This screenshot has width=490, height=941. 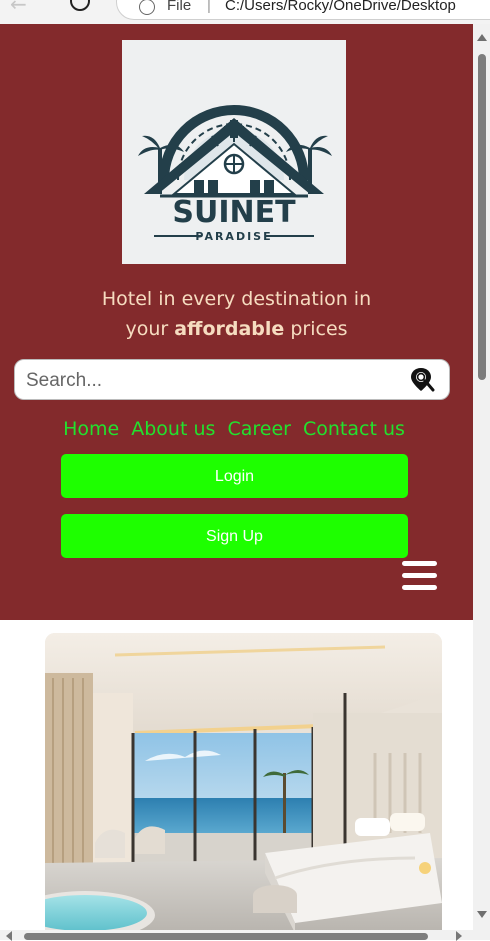 I want to click on browser-toolbar: ← File | C:/Users/Rocky/OneDrive/Desktop, so click(x=245, y=12).